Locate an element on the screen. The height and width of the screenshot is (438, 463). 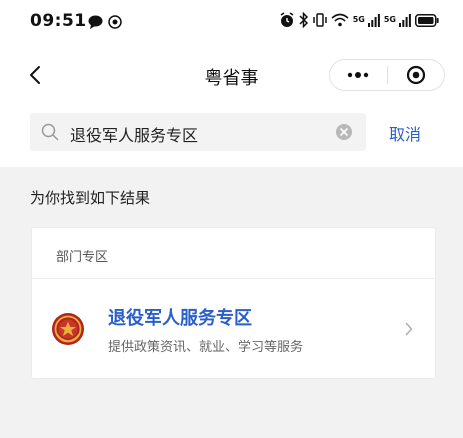
status-time: 09:51 is located at coordinates (58, 21).